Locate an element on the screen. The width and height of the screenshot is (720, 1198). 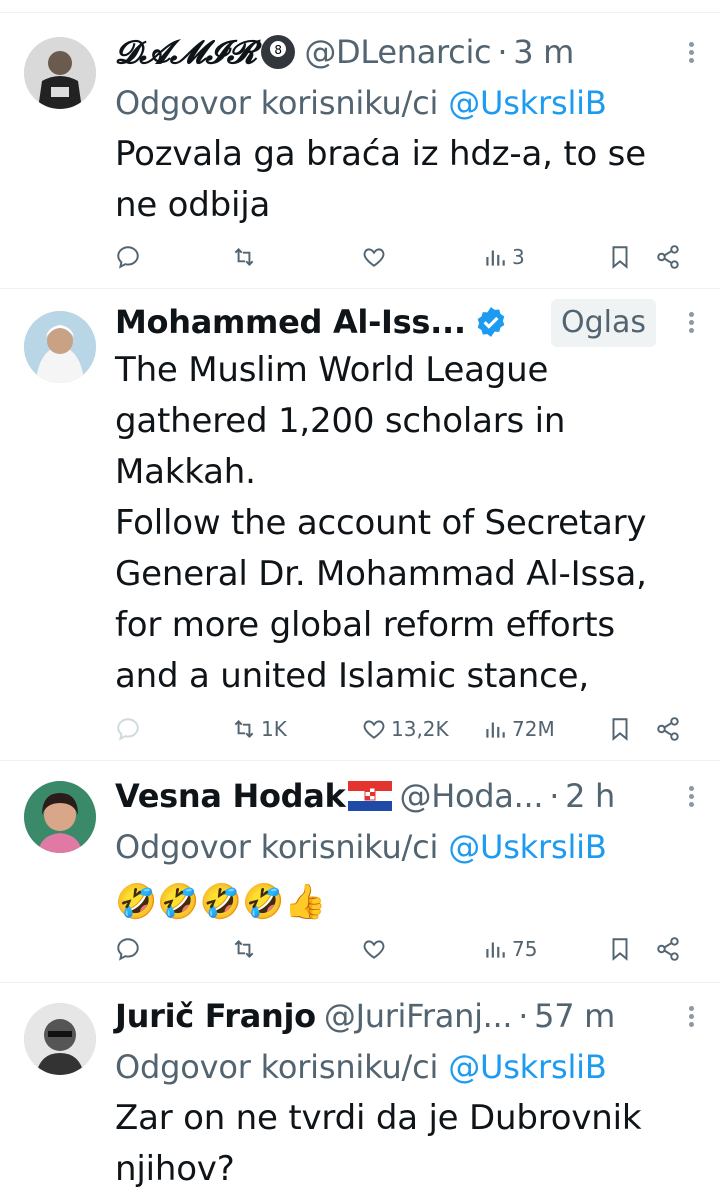
tweet-emoji-text: 🤣🤣🤣🤣👍 is located at coordinates (221, 902).